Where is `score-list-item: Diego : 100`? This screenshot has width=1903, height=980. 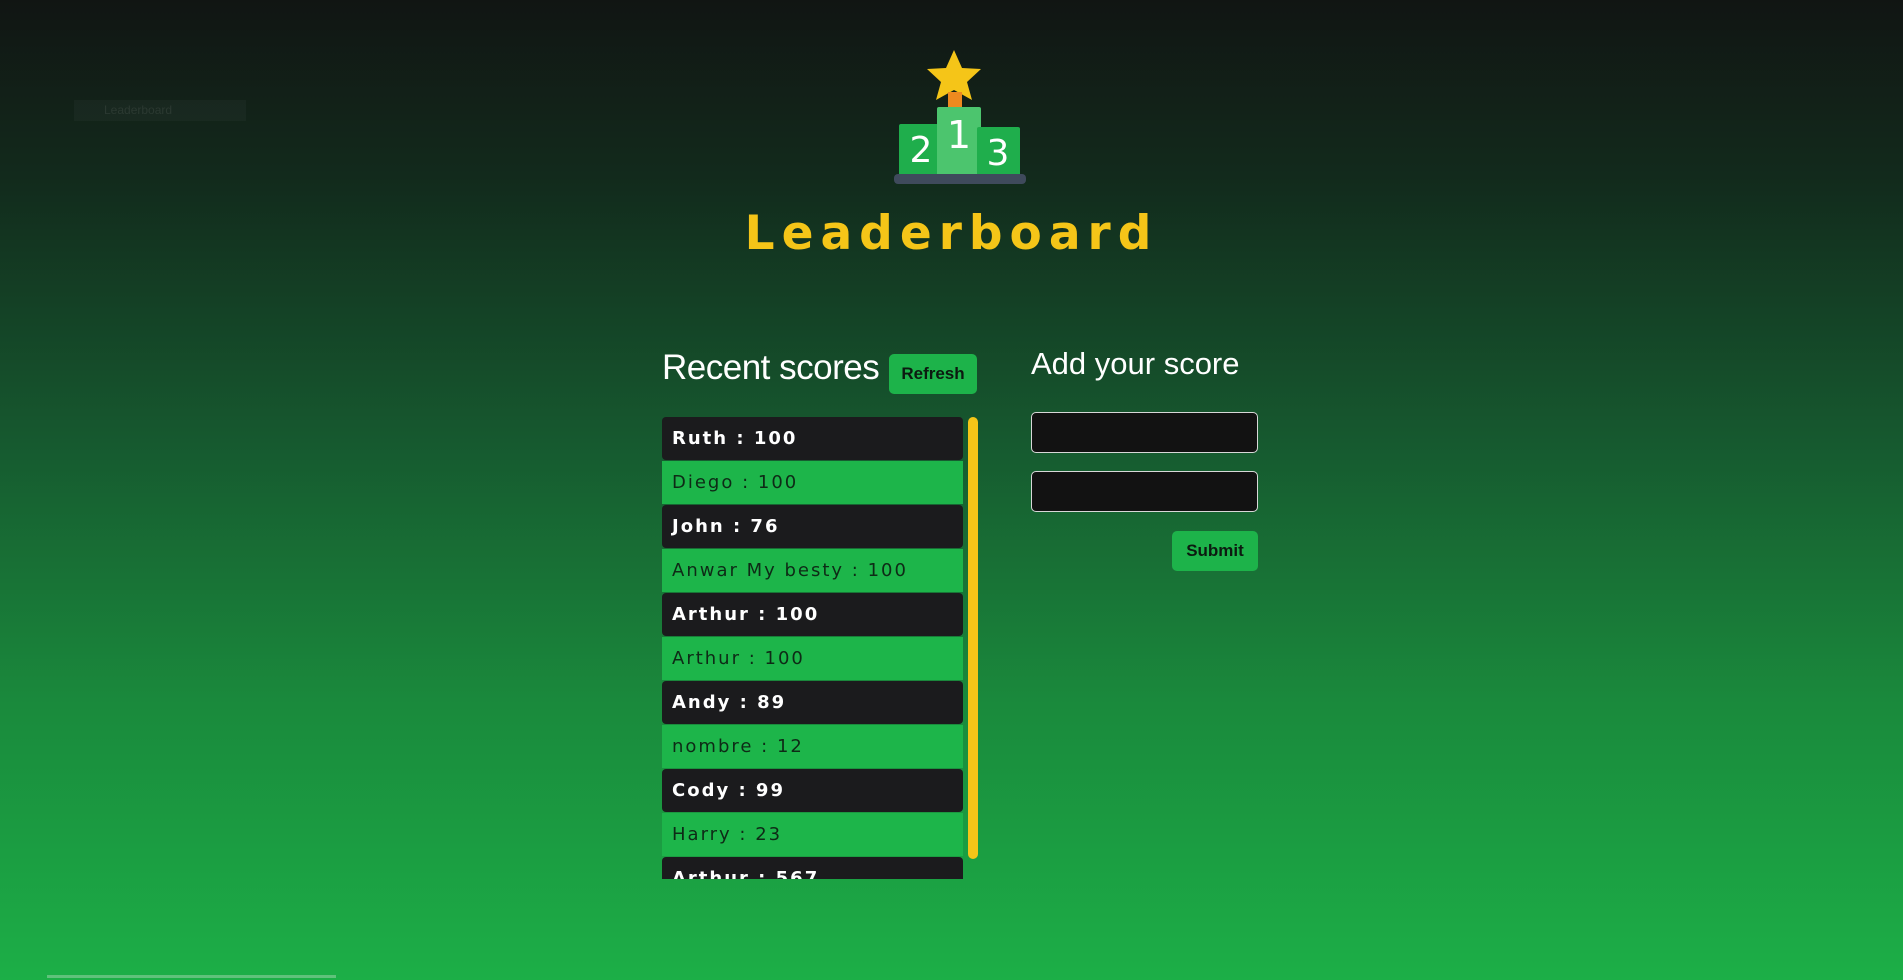
score-list-item: Diego : 100 is located at coordinates (812, 482).